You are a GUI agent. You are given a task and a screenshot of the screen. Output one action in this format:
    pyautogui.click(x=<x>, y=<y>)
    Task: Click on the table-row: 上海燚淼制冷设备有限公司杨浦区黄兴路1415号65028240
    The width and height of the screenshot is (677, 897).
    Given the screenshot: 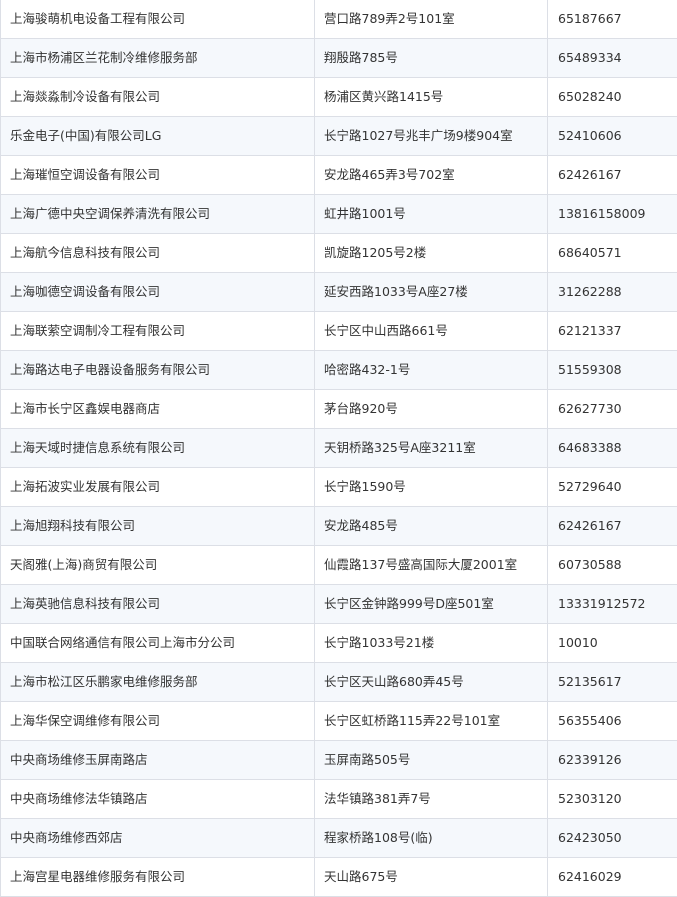 What is the action you would take?
    pyautogui.click(x=339, y=97)
    